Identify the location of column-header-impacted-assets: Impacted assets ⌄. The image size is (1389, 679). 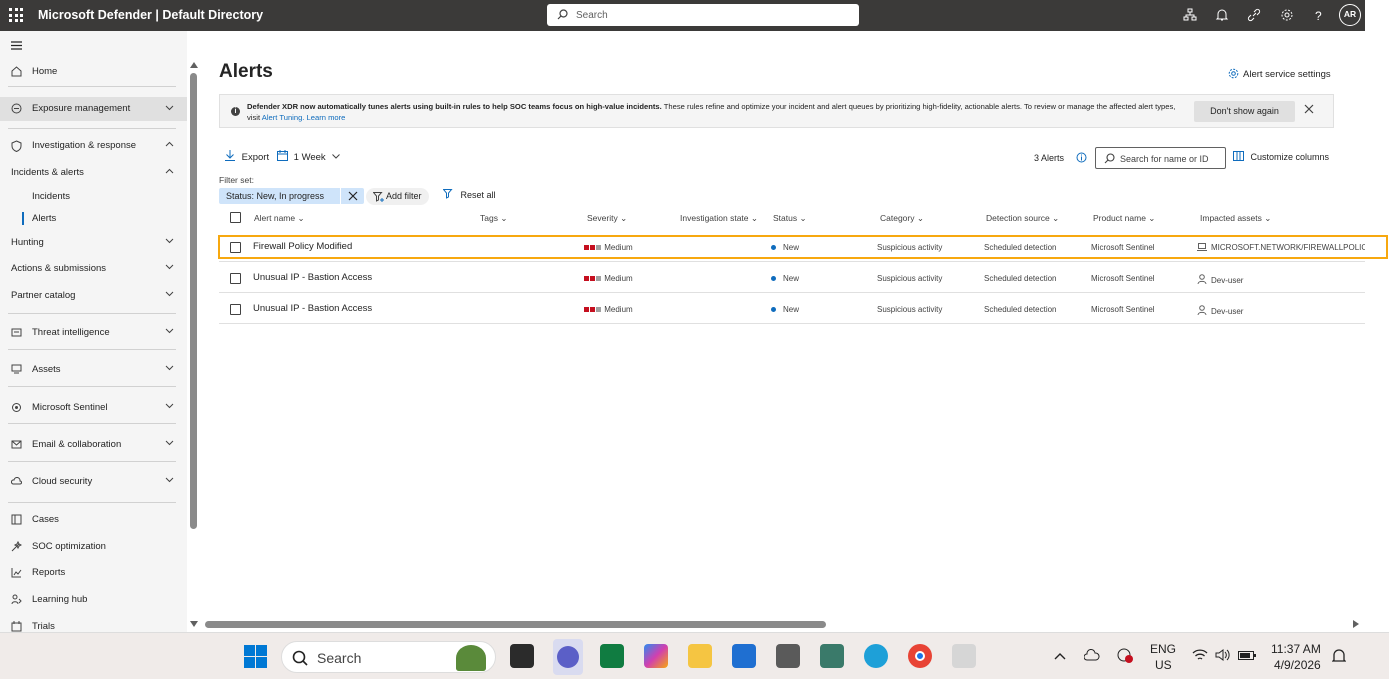
(1235, 218).